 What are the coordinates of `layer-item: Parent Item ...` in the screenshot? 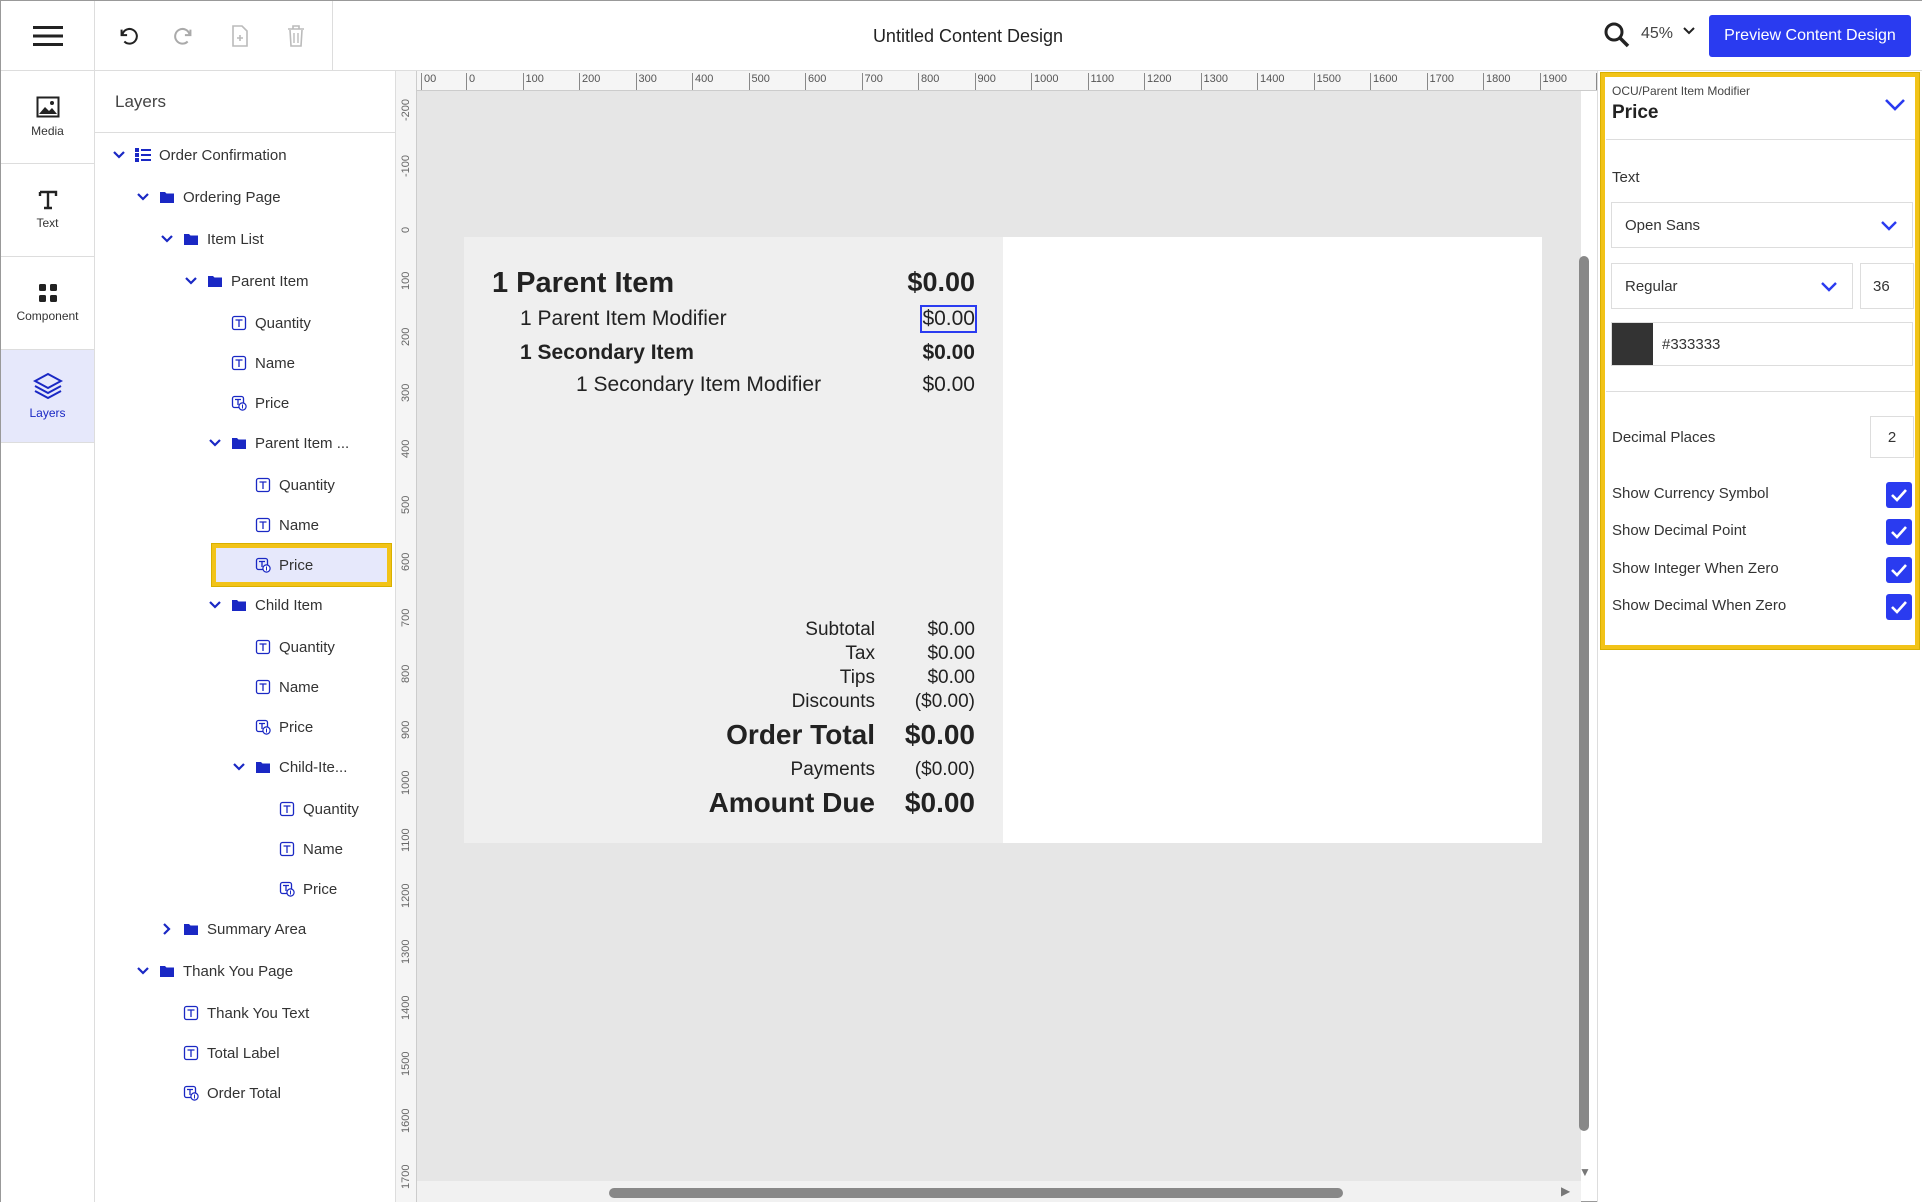 It's located at (278, 443).